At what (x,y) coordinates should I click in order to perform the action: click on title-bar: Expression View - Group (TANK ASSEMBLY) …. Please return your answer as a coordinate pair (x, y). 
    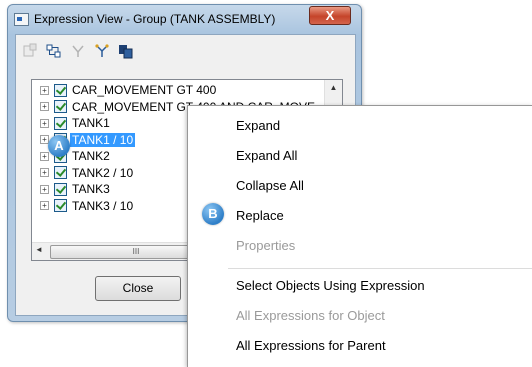
    Looking at the image, I should click on (184, 19).